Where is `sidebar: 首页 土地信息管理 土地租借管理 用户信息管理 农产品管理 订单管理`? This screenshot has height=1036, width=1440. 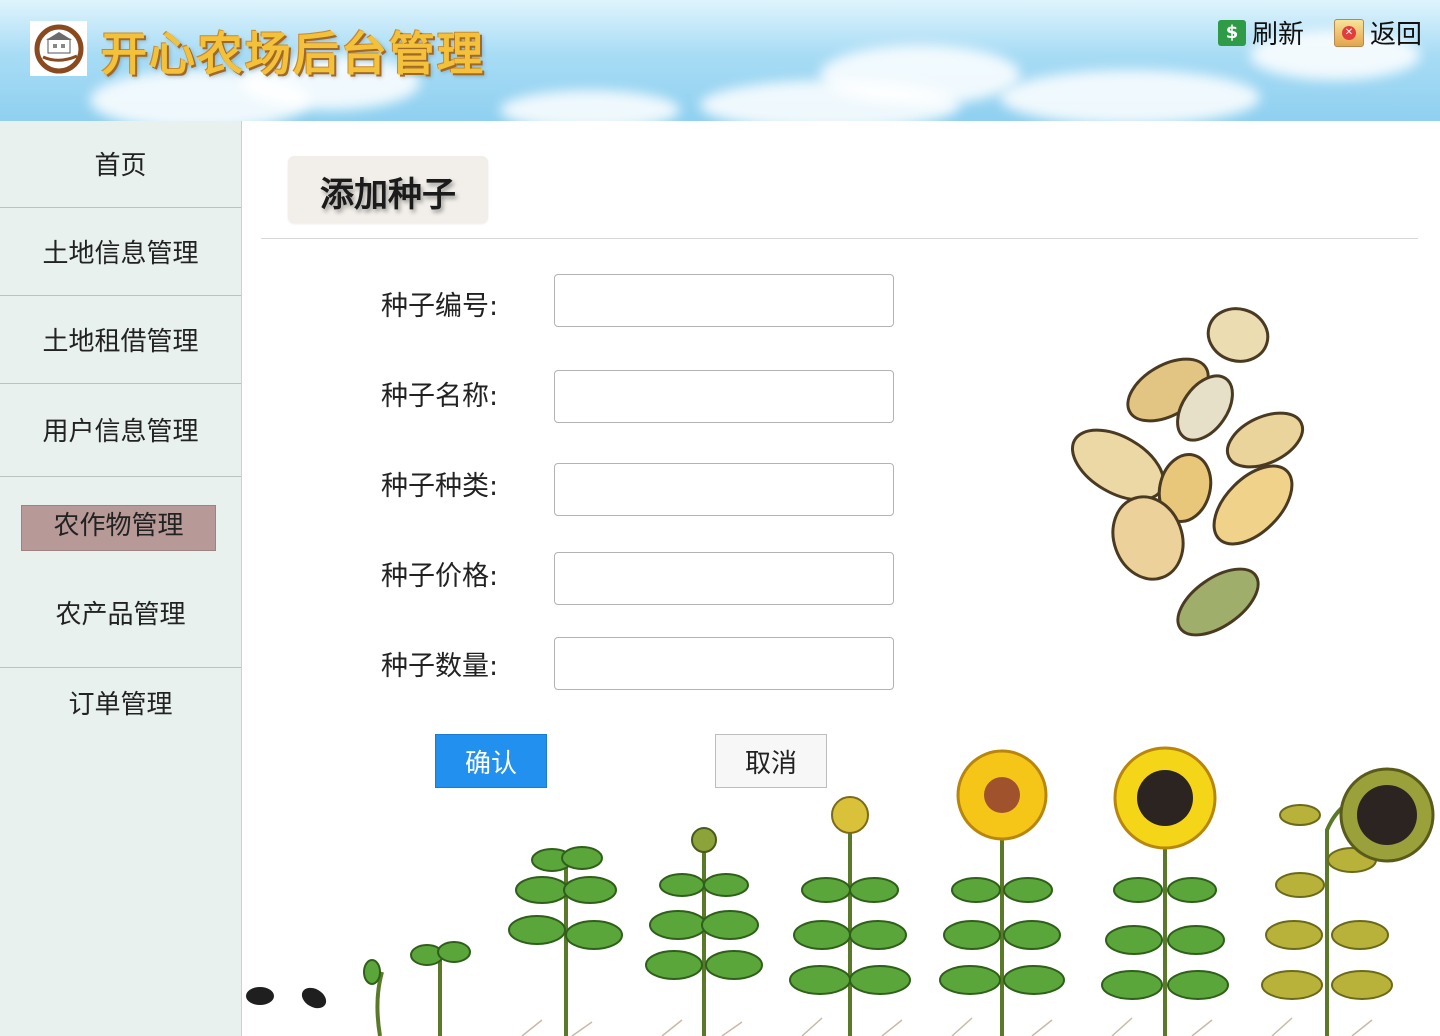 sidebar: 首页 土地信息管理 土地租借管理 用户信息管理 农产品管理 订单管理 is located at coordinates (121, 578).